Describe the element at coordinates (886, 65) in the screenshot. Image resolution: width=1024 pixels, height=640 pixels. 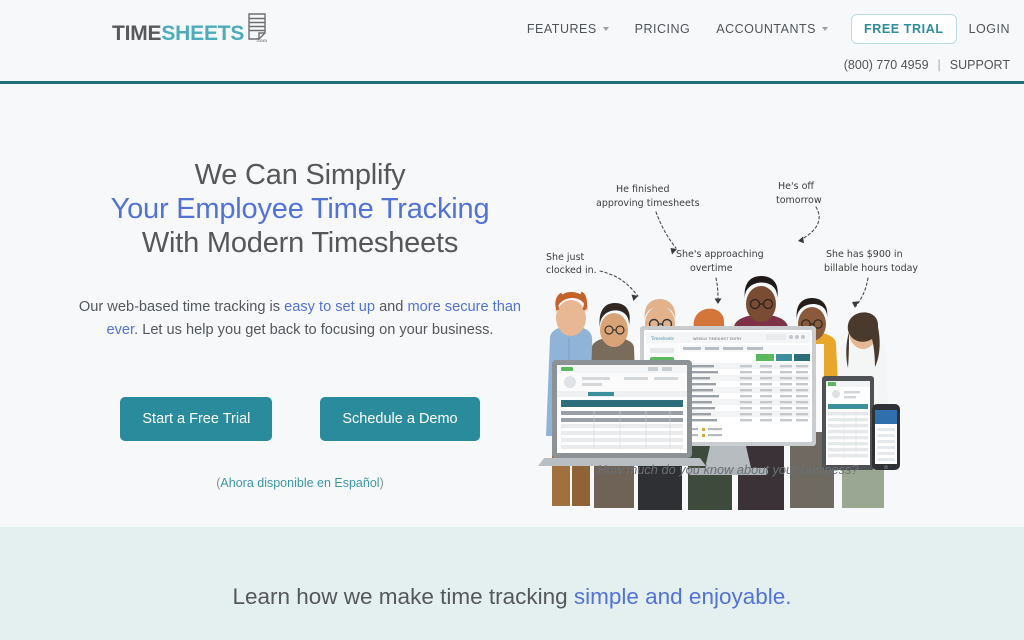
I see `phone-link: (800) 770 4959` at that location.